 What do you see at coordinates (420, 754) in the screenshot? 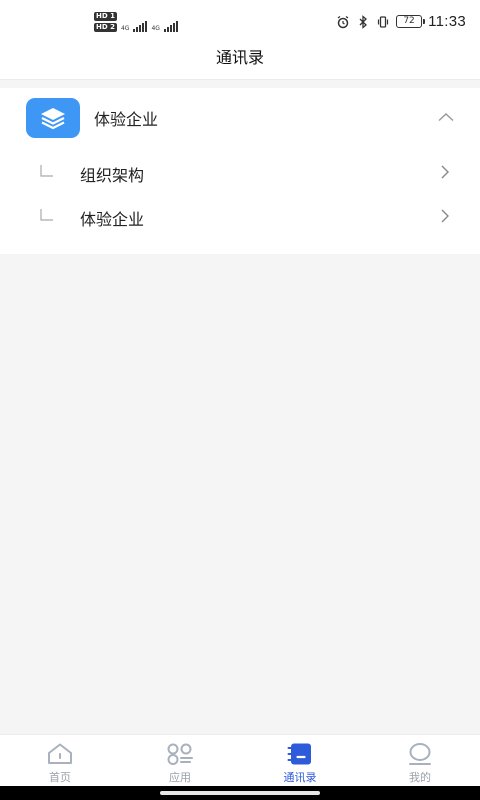
I see `profile-icon` at bounding box center [420, 754].